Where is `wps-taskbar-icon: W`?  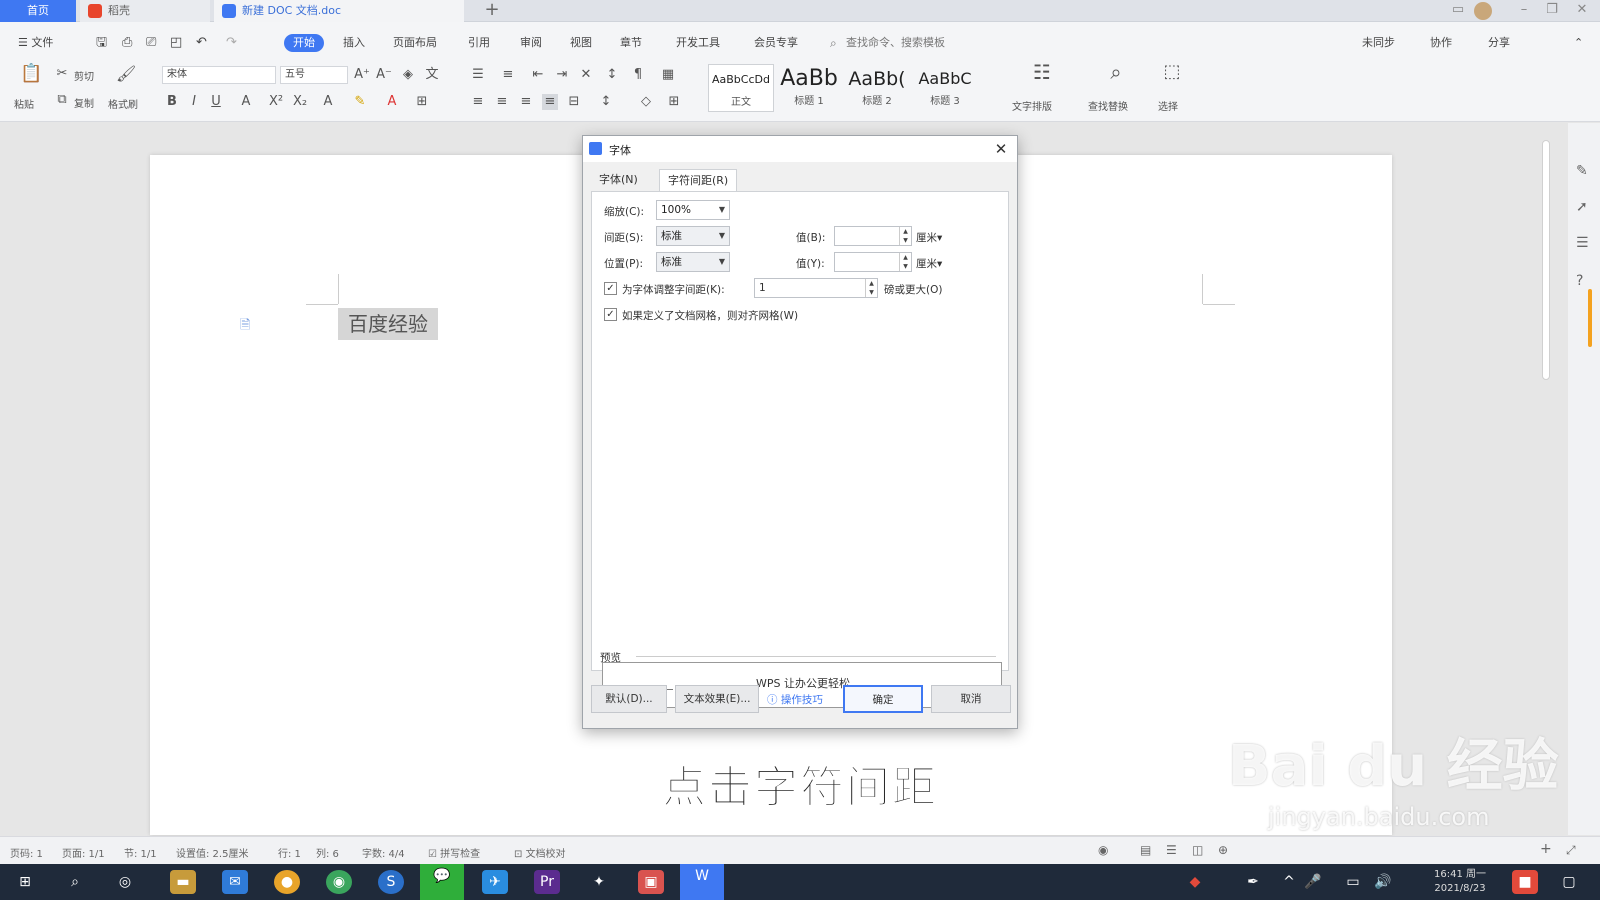 wps-taskbar-icon: W is located at coordinates (702, 882).